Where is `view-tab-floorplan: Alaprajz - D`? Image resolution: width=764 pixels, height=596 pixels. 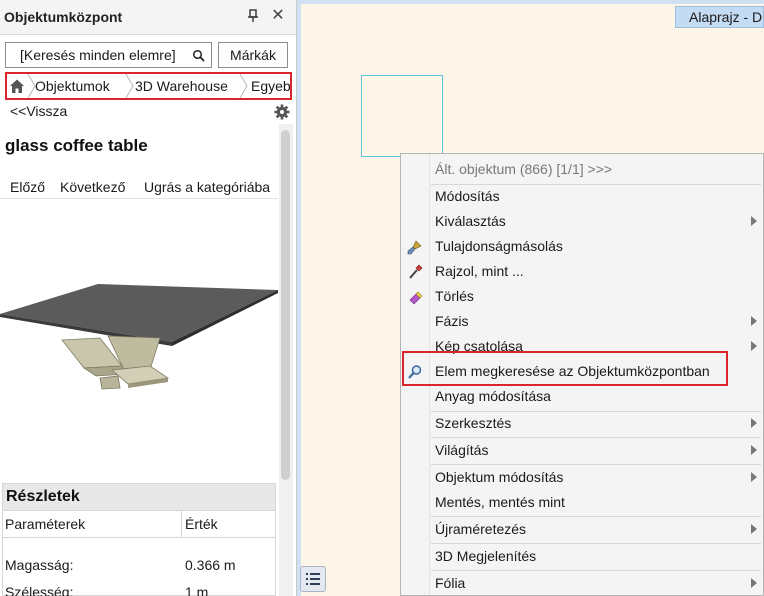 view-tab-floorplan: Alaprajz - D is located at coordinates (719, 17).